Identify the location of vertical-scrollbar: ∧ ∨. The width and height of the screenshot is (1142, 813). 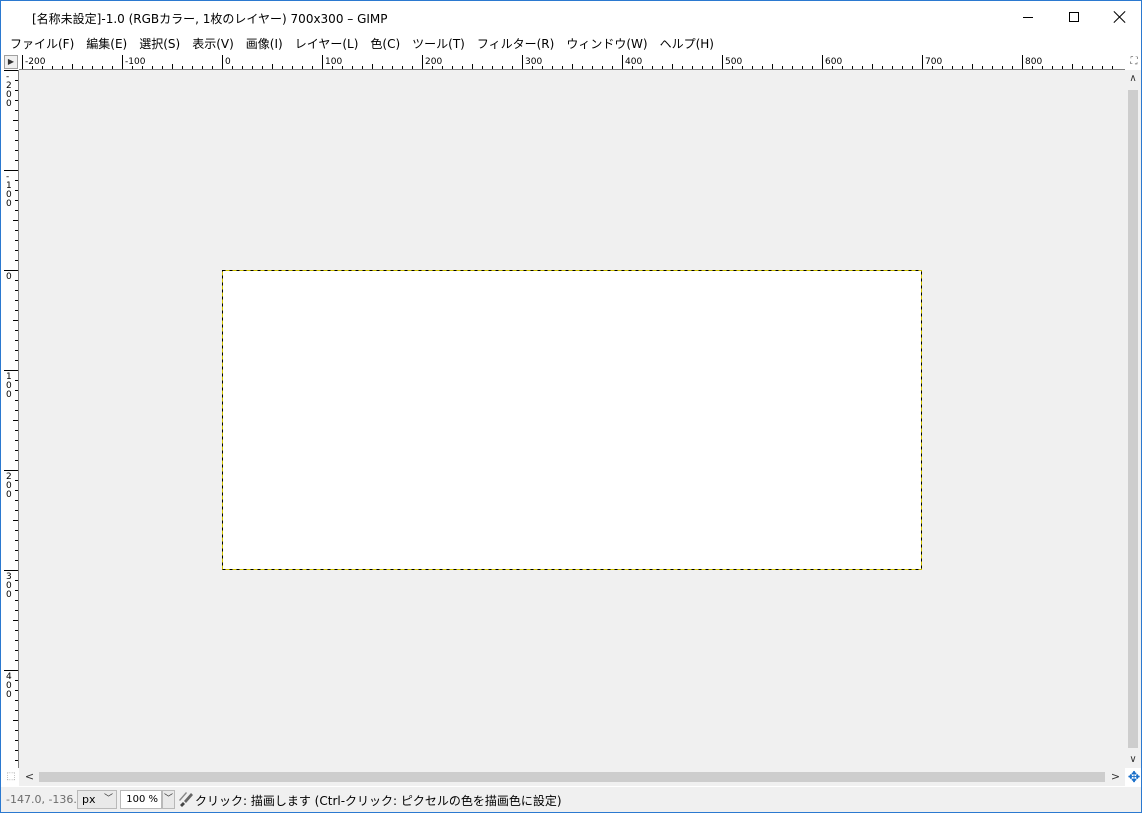
(1133, 419).